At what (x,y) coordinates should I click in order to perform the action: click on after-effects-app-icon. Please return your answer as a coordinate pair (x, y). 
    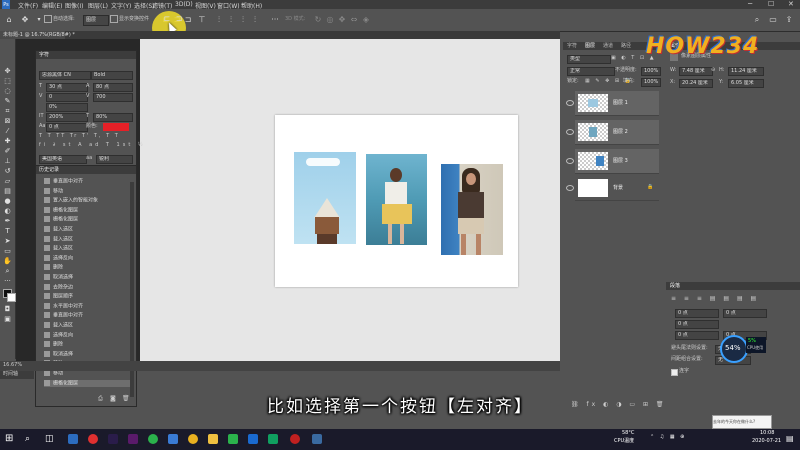
    Looking at the image, I should click on (133, 439).